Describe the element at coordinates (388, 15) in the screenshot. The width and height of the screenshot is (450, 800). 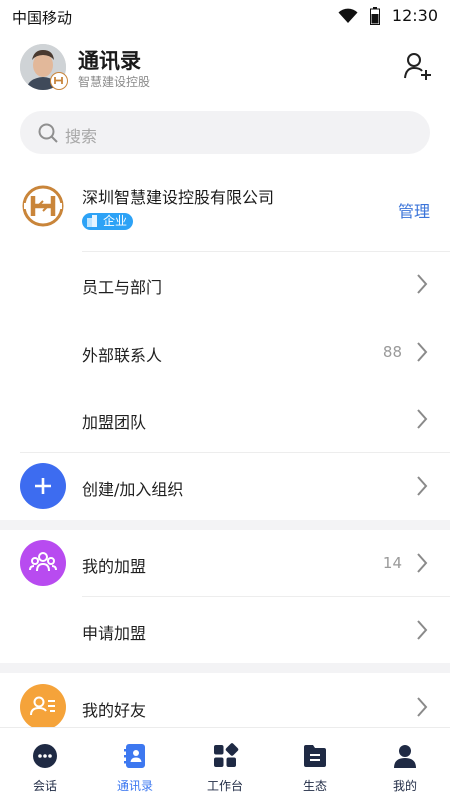
I see `status-icons: 12:30` at that location.